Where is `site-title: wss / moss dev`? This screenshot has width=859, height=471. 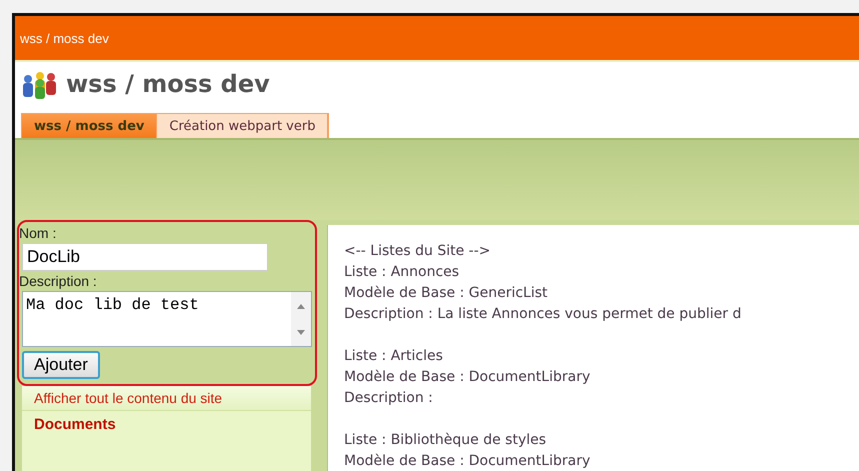 site-title: wss / moss dev is located at coordinates (168, 84).